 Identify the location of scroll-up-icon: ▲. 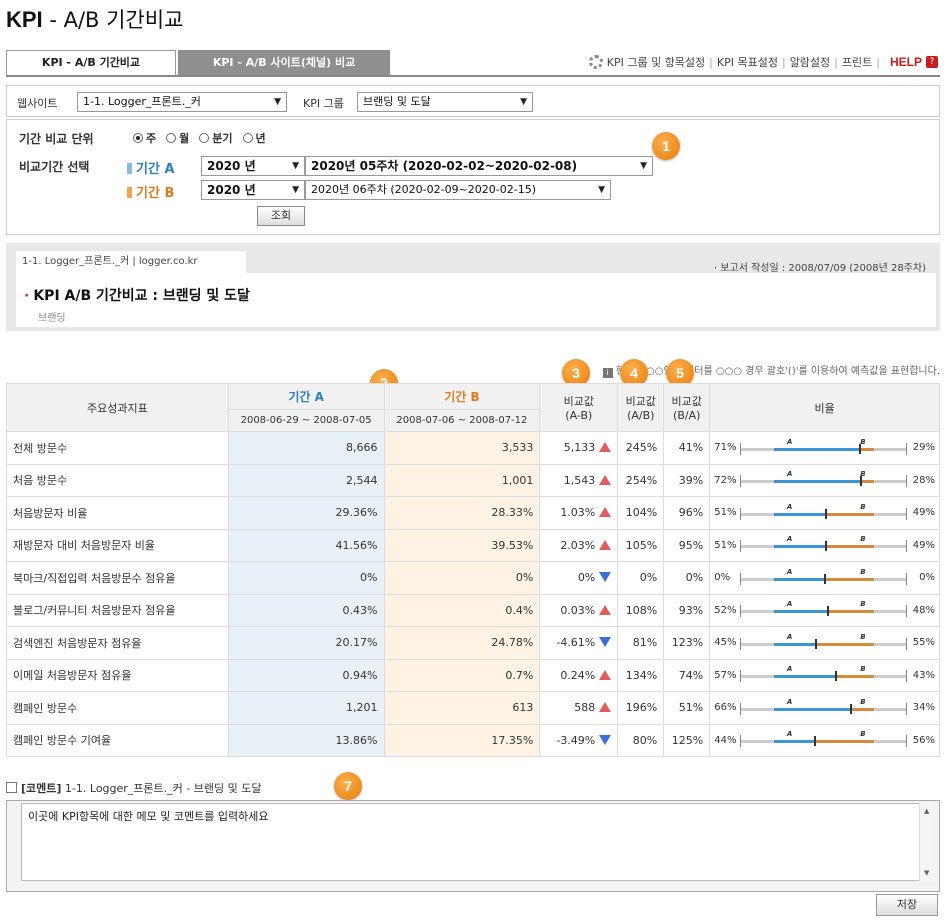
(926, 811).